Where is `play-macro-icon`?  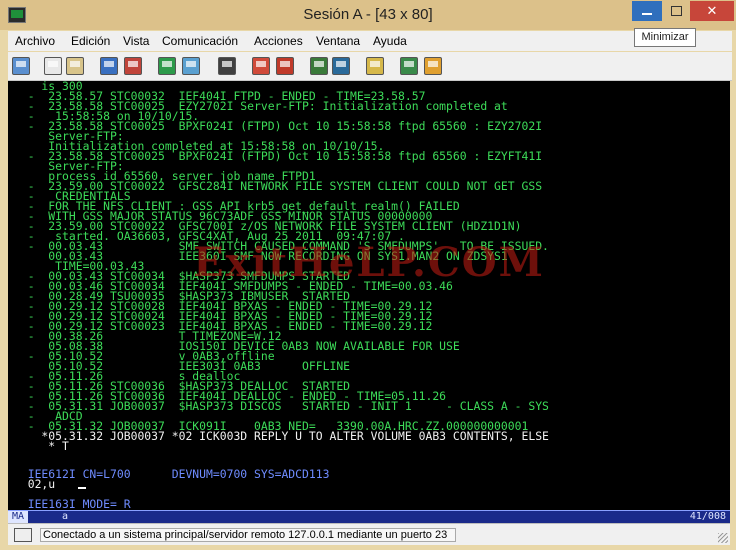 play-macro-icon is located at coordinates (285, 66).